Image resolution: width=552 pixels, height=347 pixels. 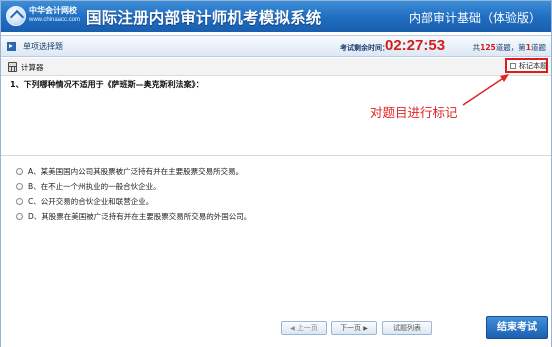 What do you see at coordinates (19, 186) in the screenshot?
I see `option-b-radio` at bounding box center [19, 186].